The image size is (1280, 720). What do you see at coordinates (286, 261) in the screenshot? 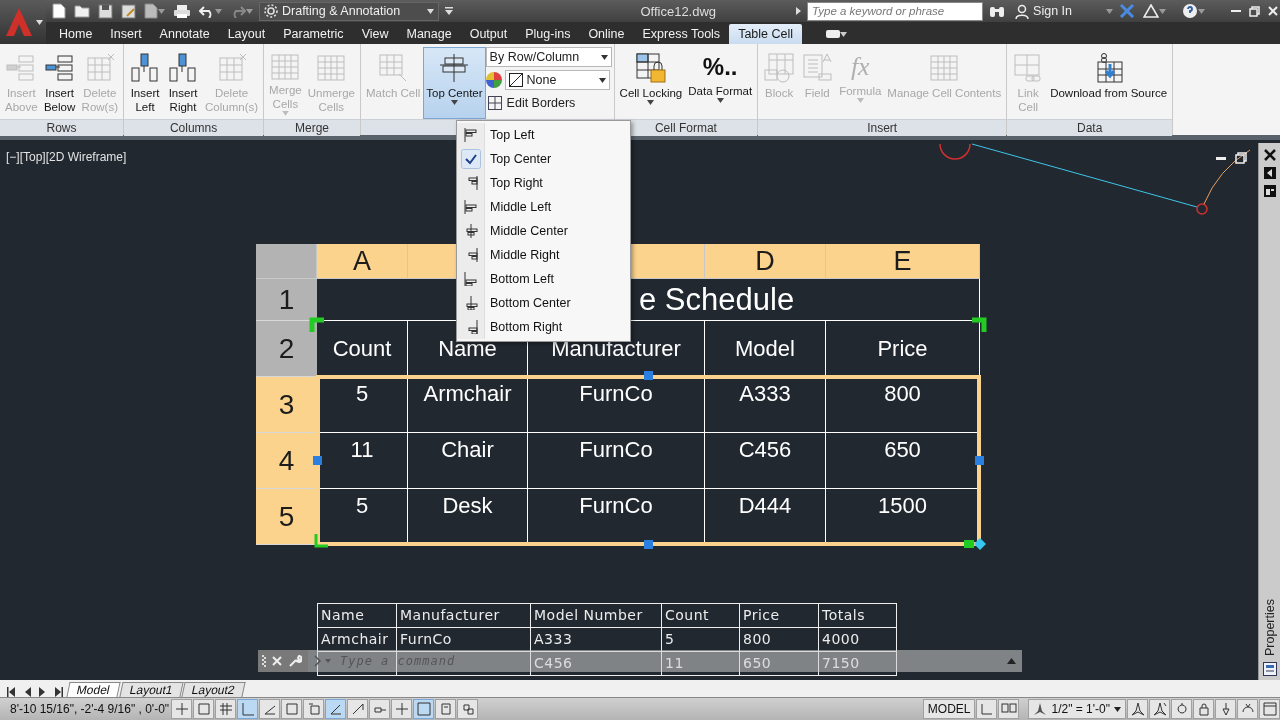
I see `corner-cell` at bounding box center [286, 261].